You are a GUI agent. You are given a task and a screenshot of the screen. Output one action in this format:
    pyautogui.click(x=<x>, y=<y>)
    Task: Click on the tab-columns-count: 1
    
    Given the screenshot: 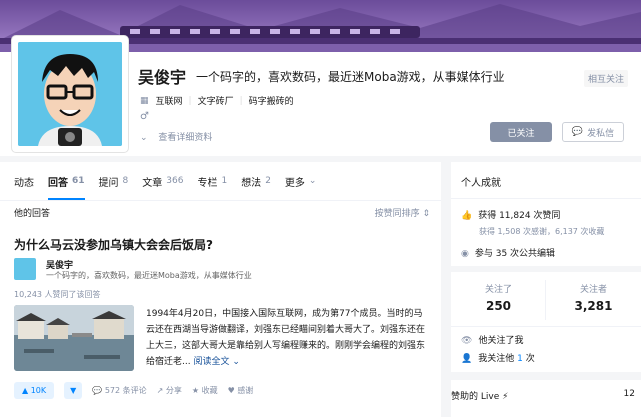 What is the action you would take?
    pyautogui.click(x=224, y=181)
    